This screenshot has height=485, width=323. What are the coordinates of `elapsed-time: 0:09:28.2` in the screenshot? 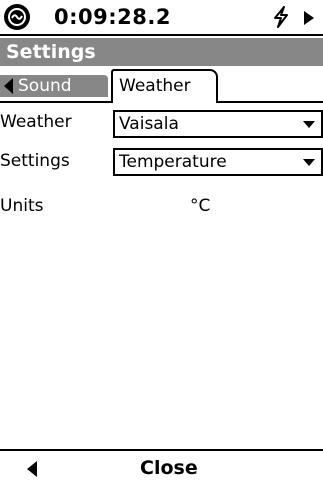 It's located at (112, 17).